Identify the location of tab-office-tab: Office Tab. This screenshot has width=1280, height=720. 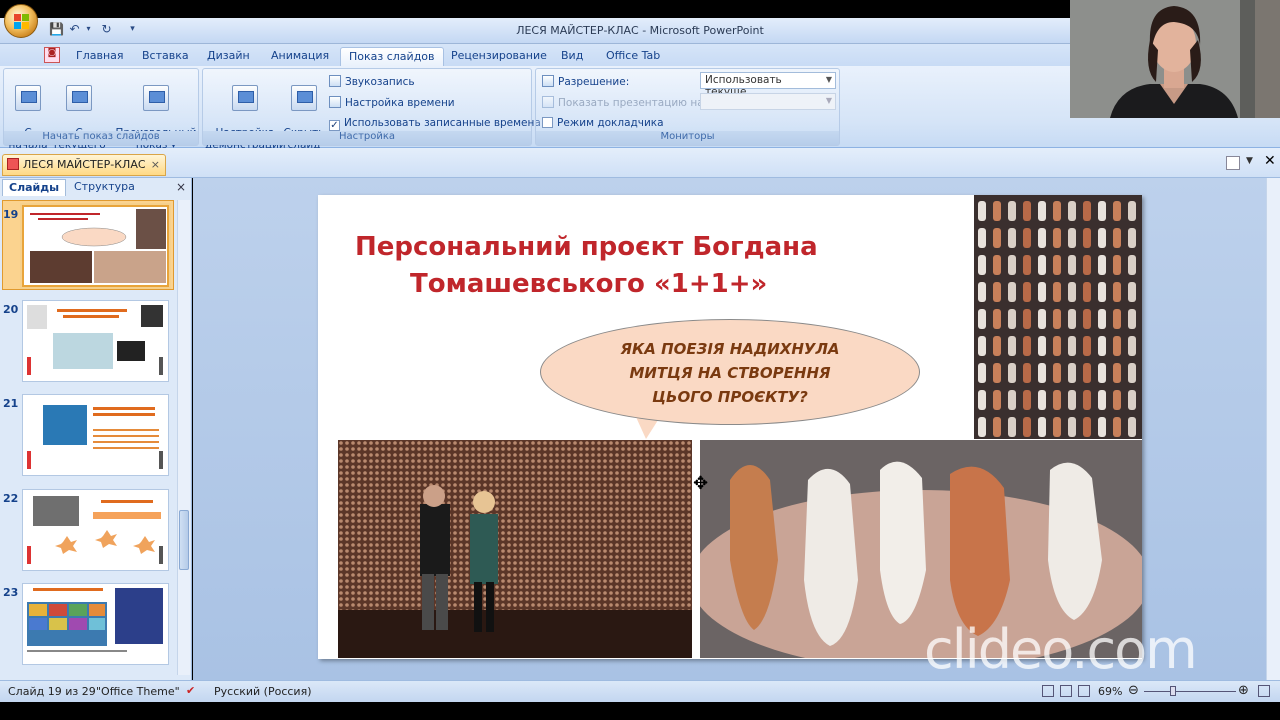
(633, 56).